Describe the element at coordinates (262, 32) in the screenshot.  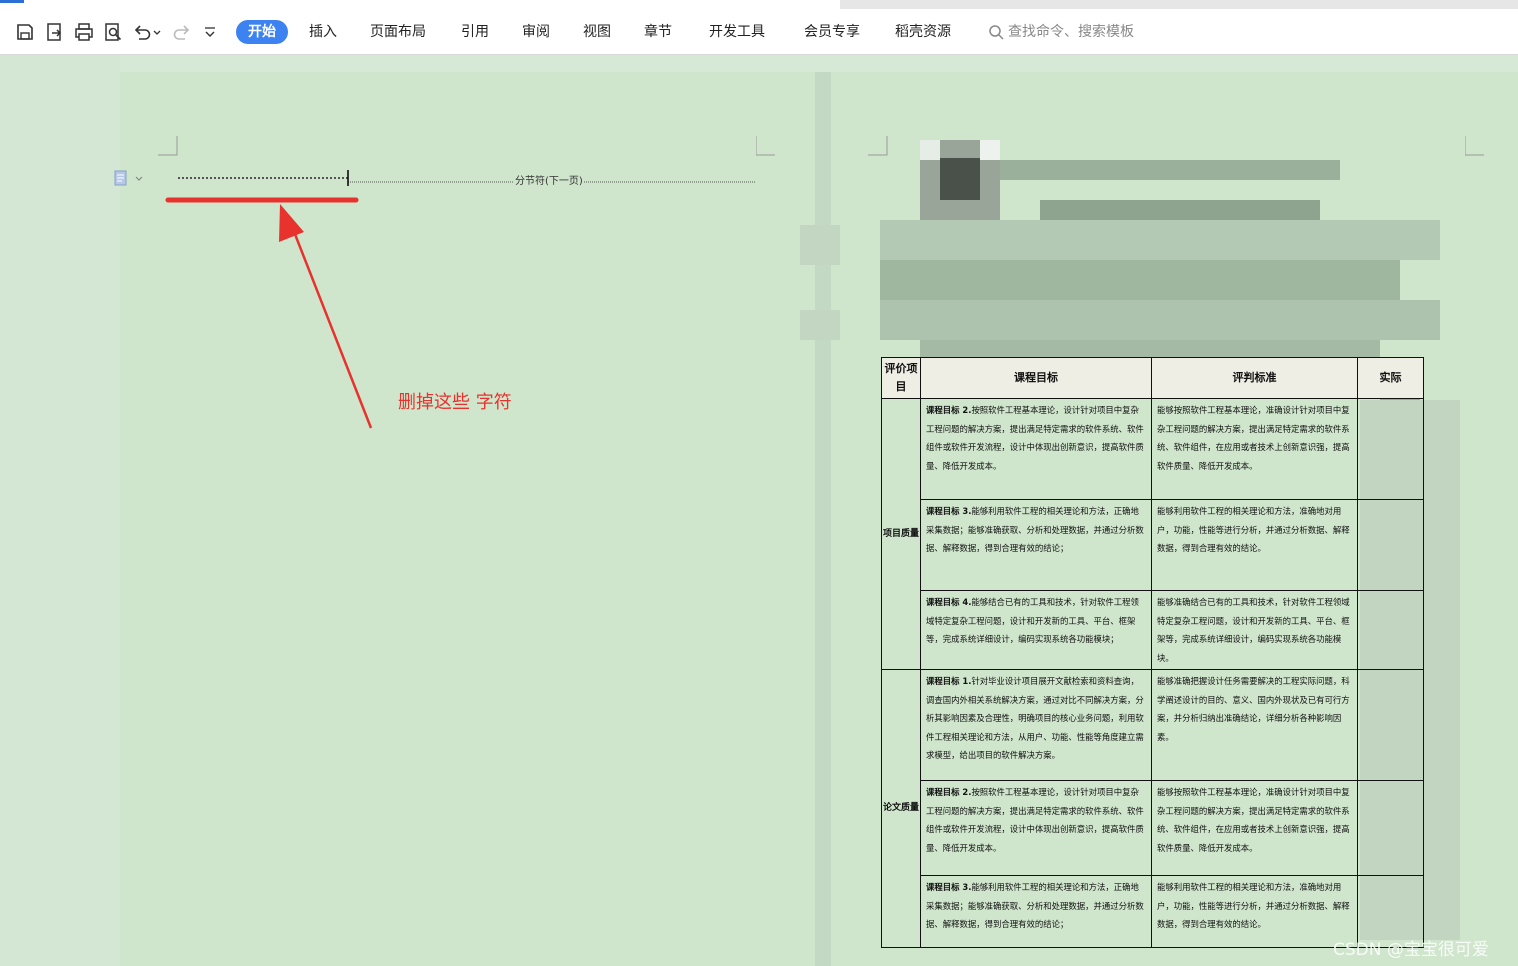
I see `tab-home: 开始` at that location.